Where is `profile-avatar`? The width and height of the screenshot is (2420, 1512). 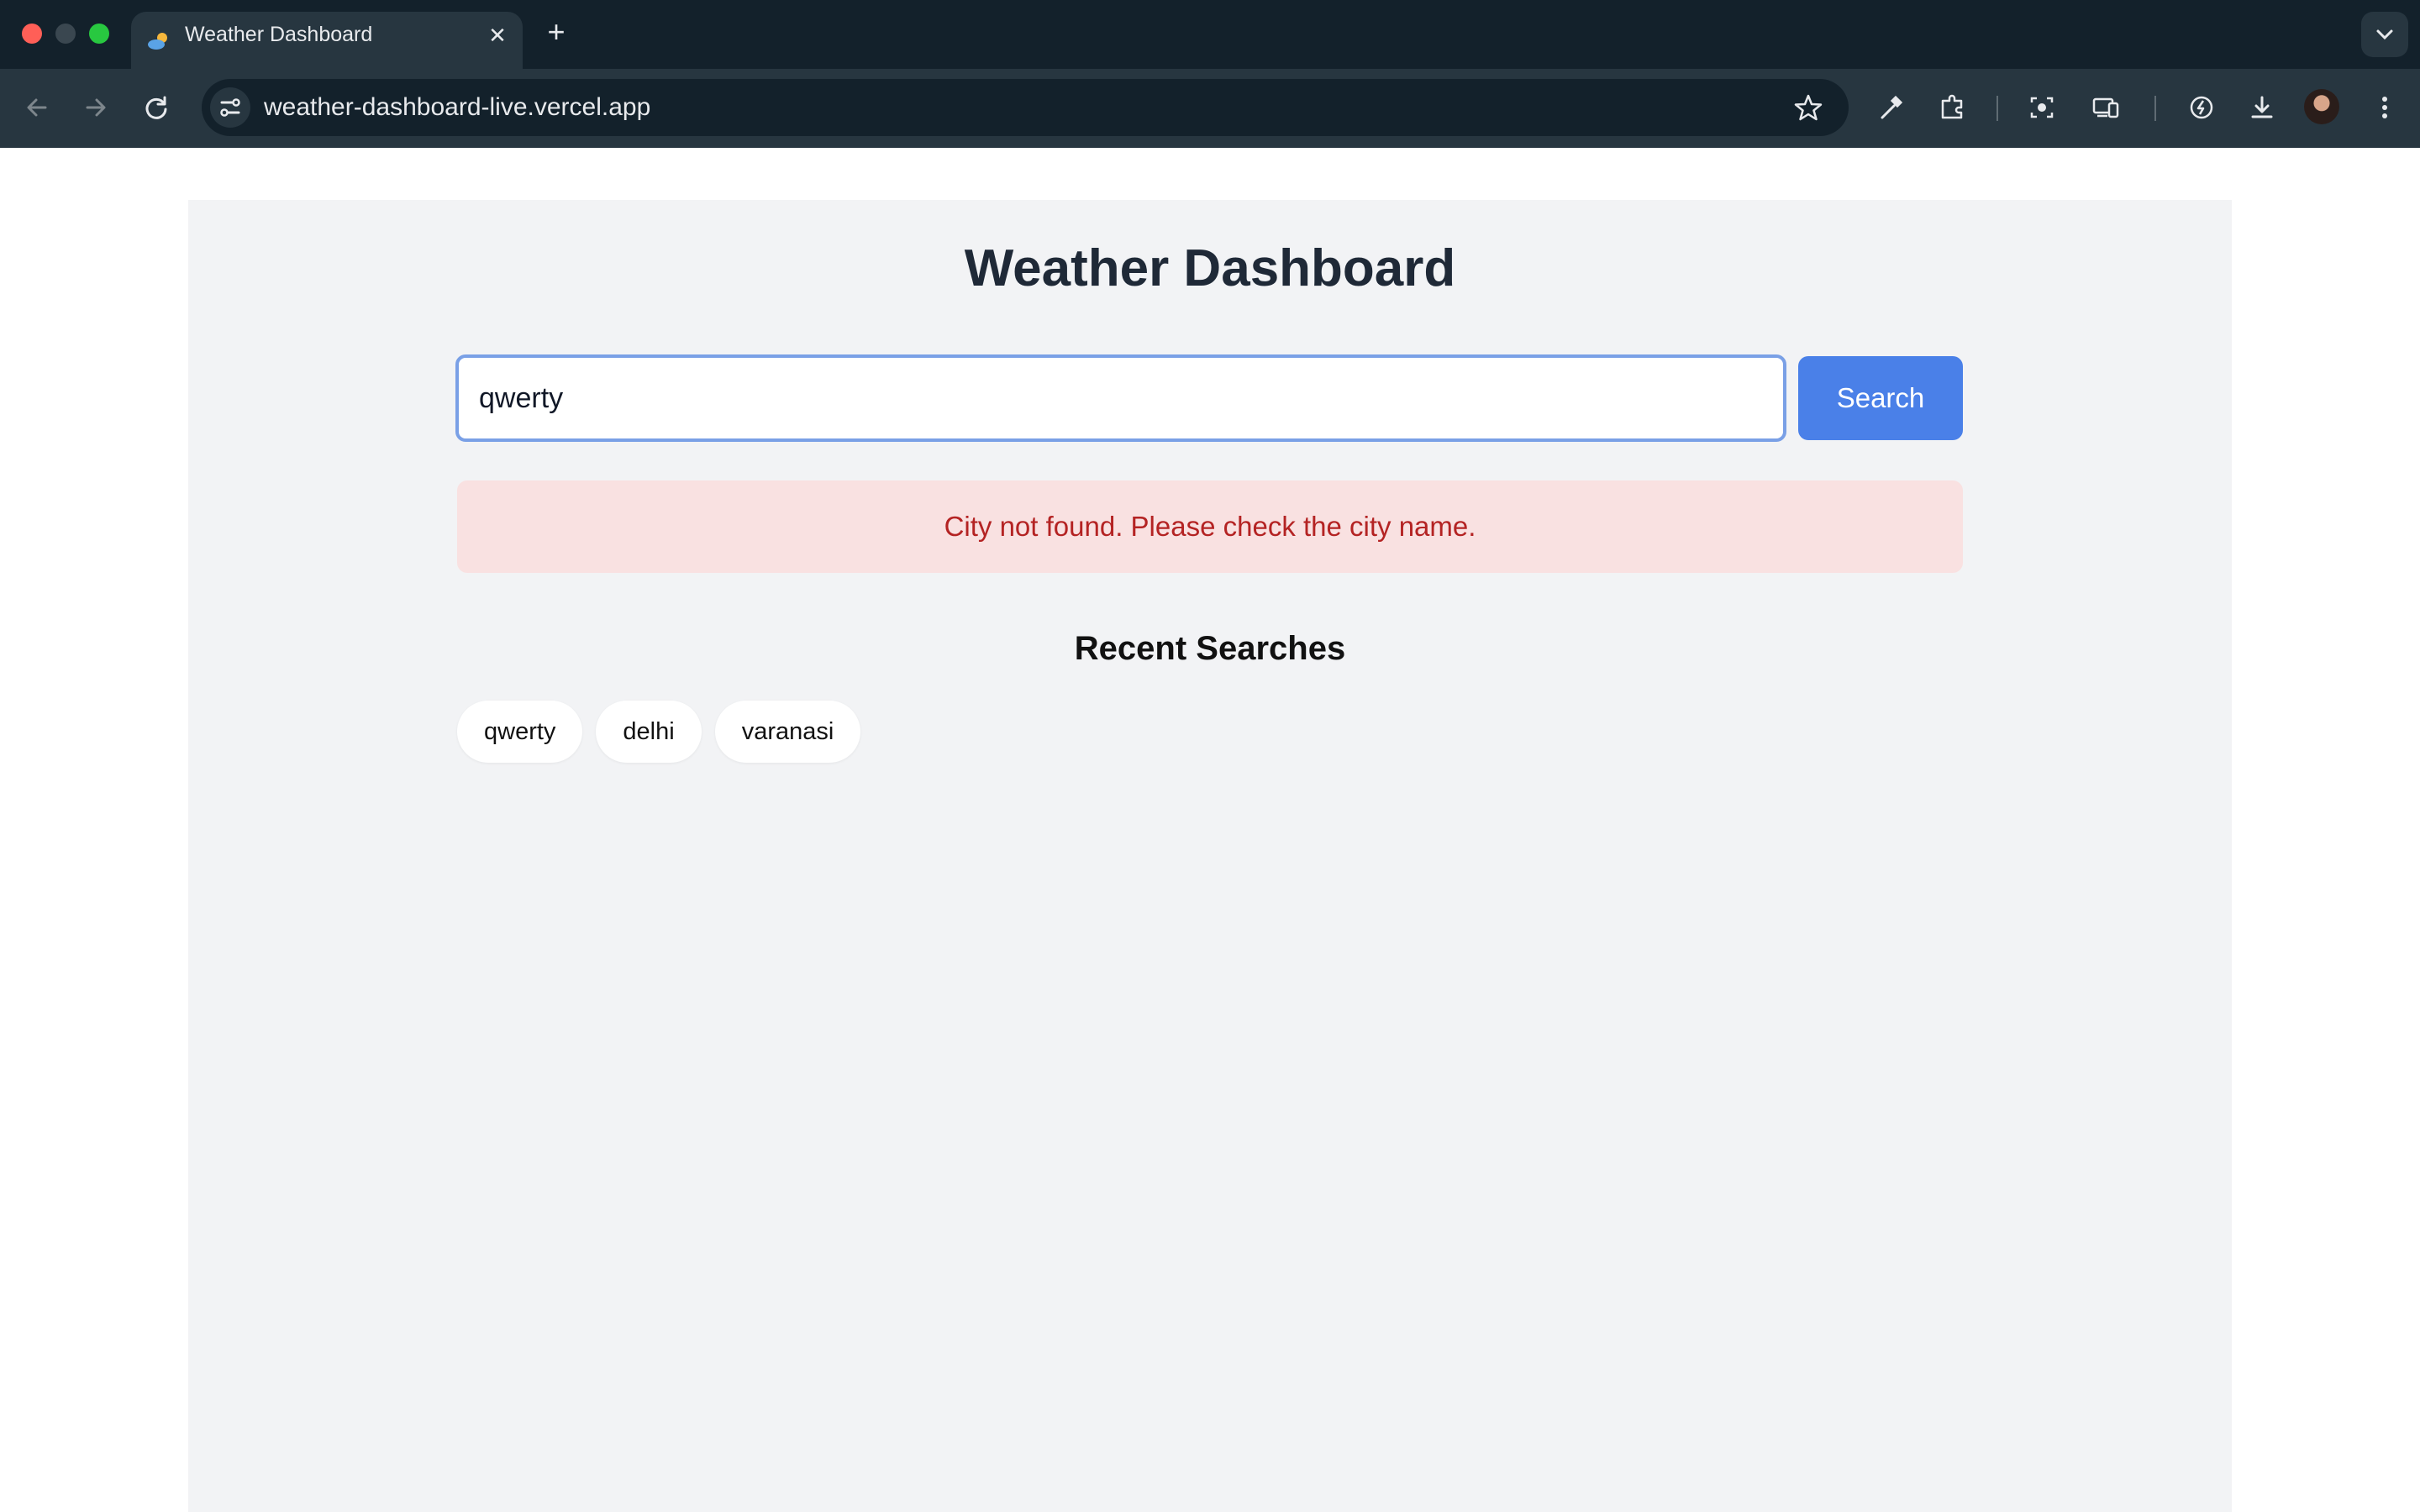
profile-avatar is located at coordinates (2322, 106).